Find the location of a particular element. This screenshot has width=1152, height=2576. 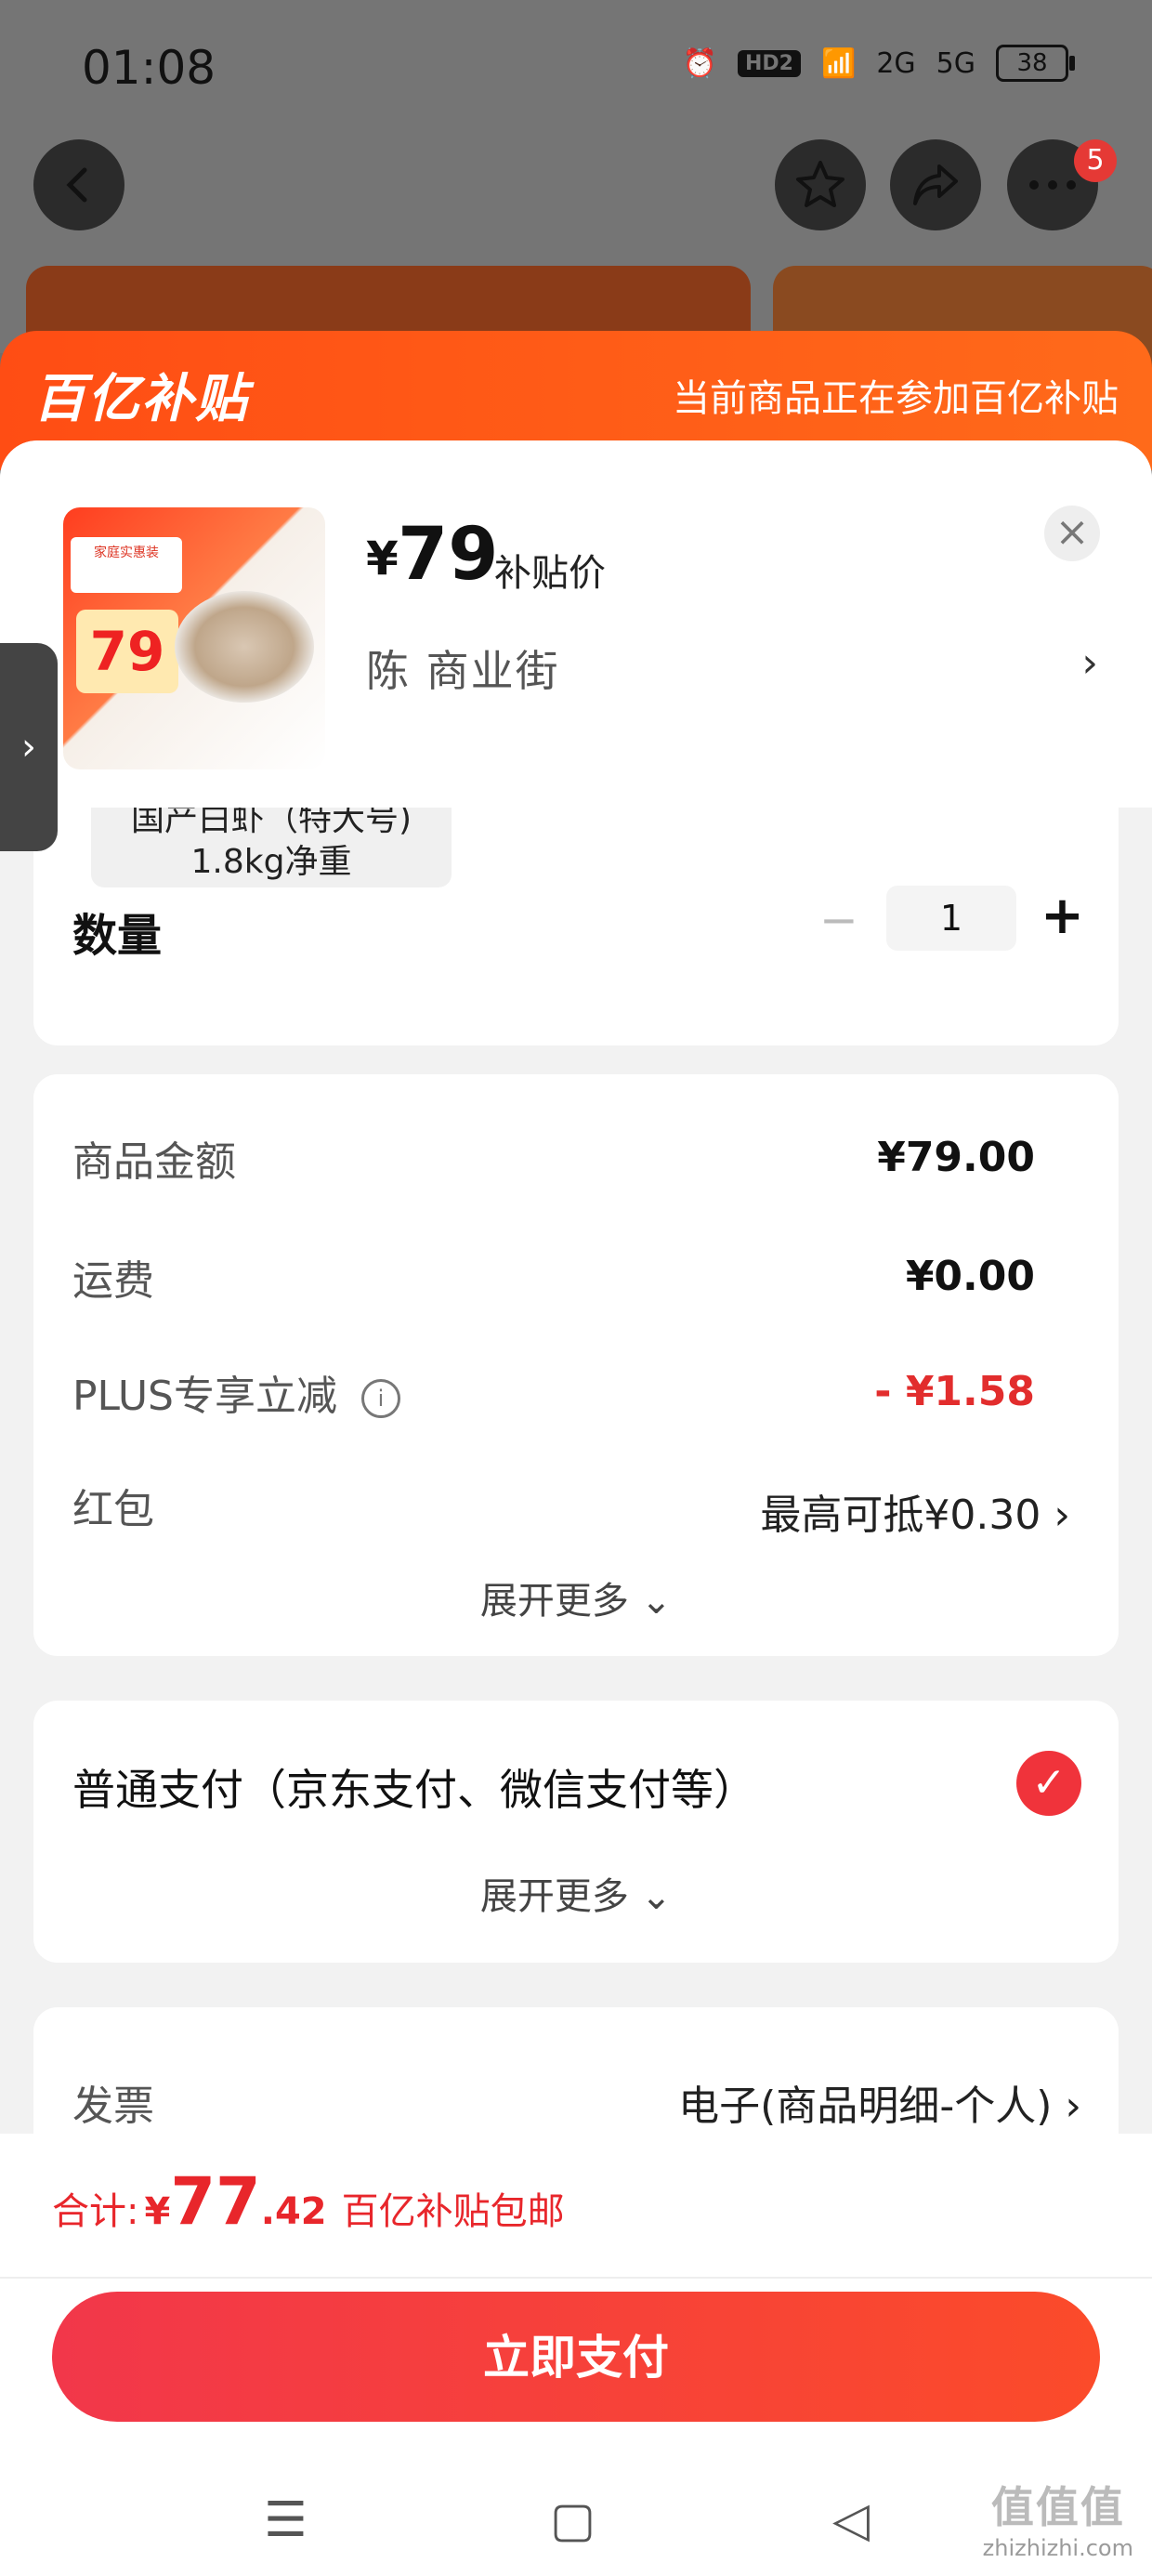

total-decimal: .42 is located at coordinates (293, 2211).